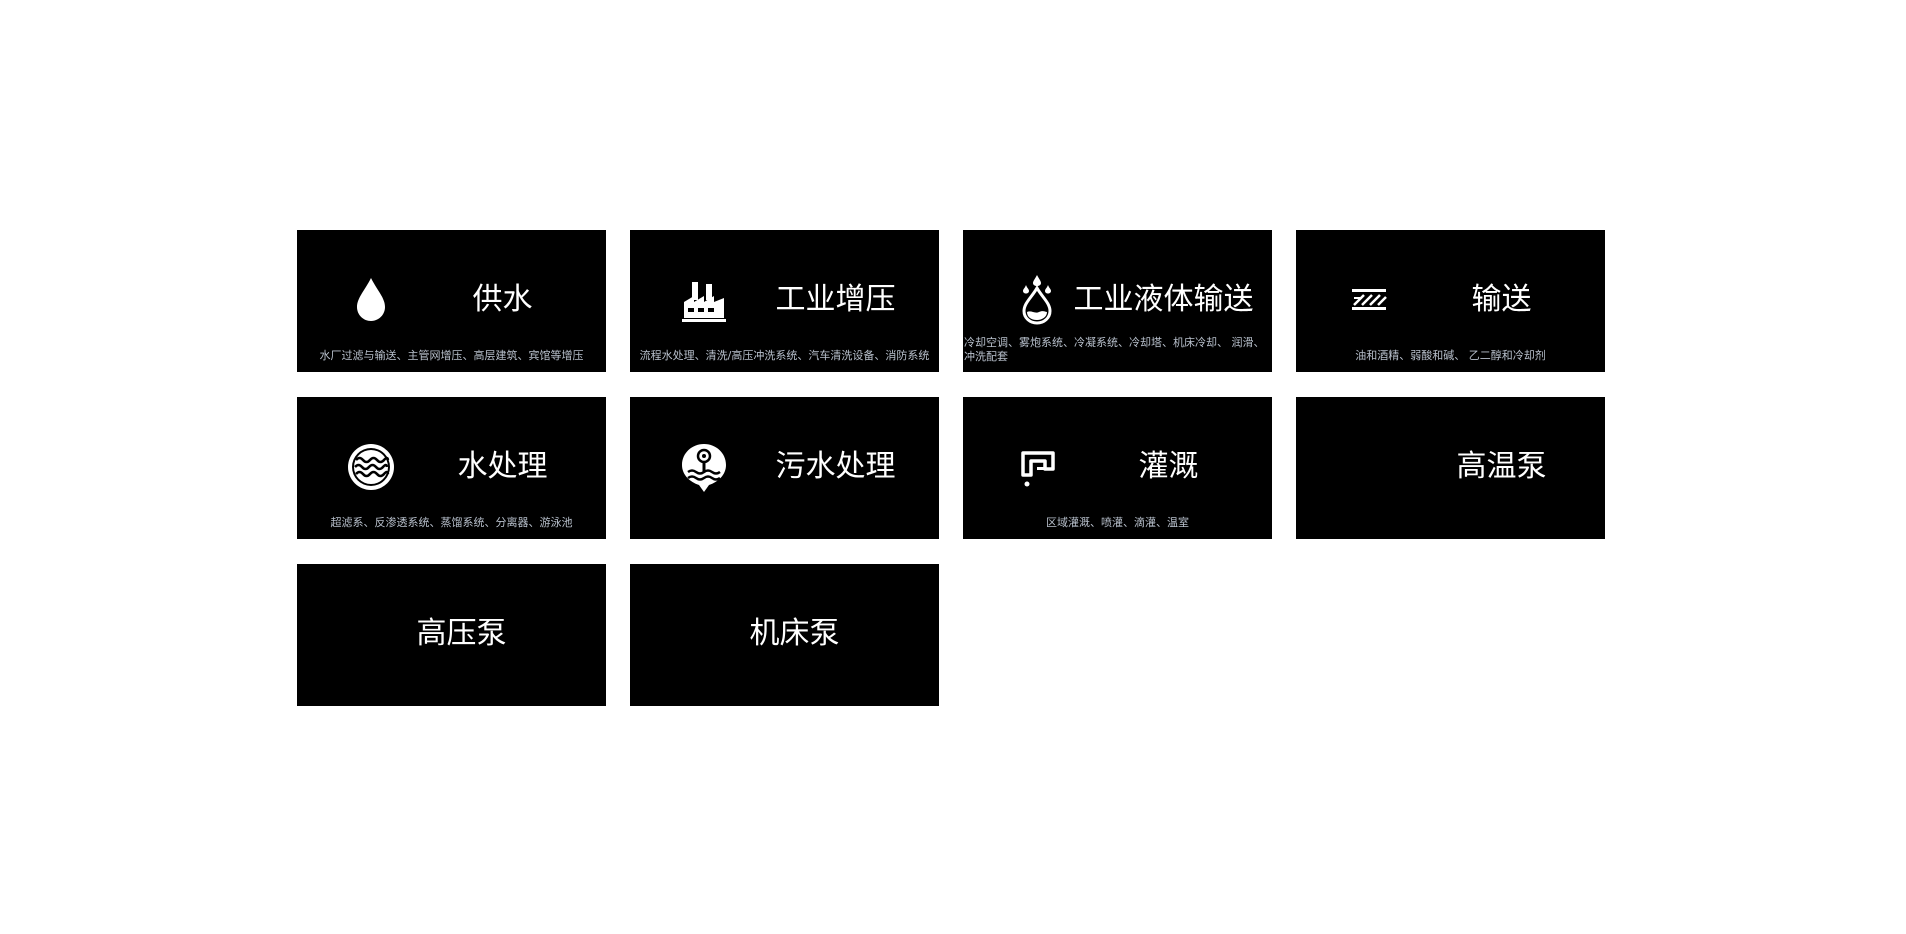 This screenshot has width=1906, height=934. Describe the element at coordinates (1370, 300) in the screenshot. I see `pipeline-icon` at that location.